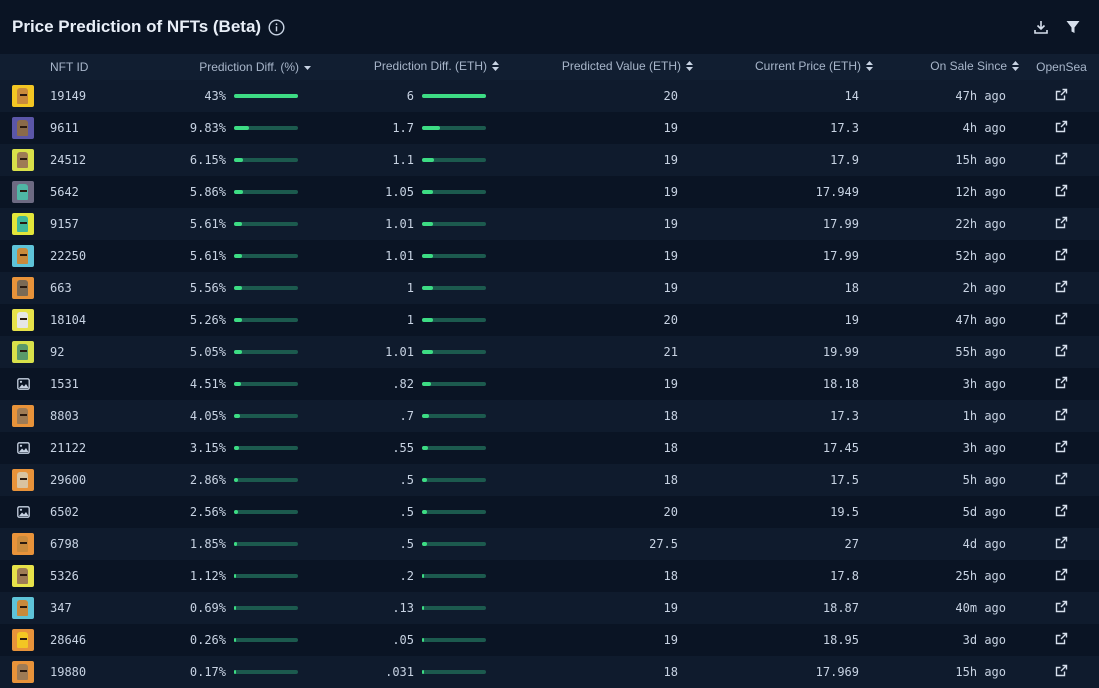 The width and height of the screenshot is (1099, 688). I want to click on table-row: 92 5.05% 1.01 21 19.99 55h ago, so click(549, 352).